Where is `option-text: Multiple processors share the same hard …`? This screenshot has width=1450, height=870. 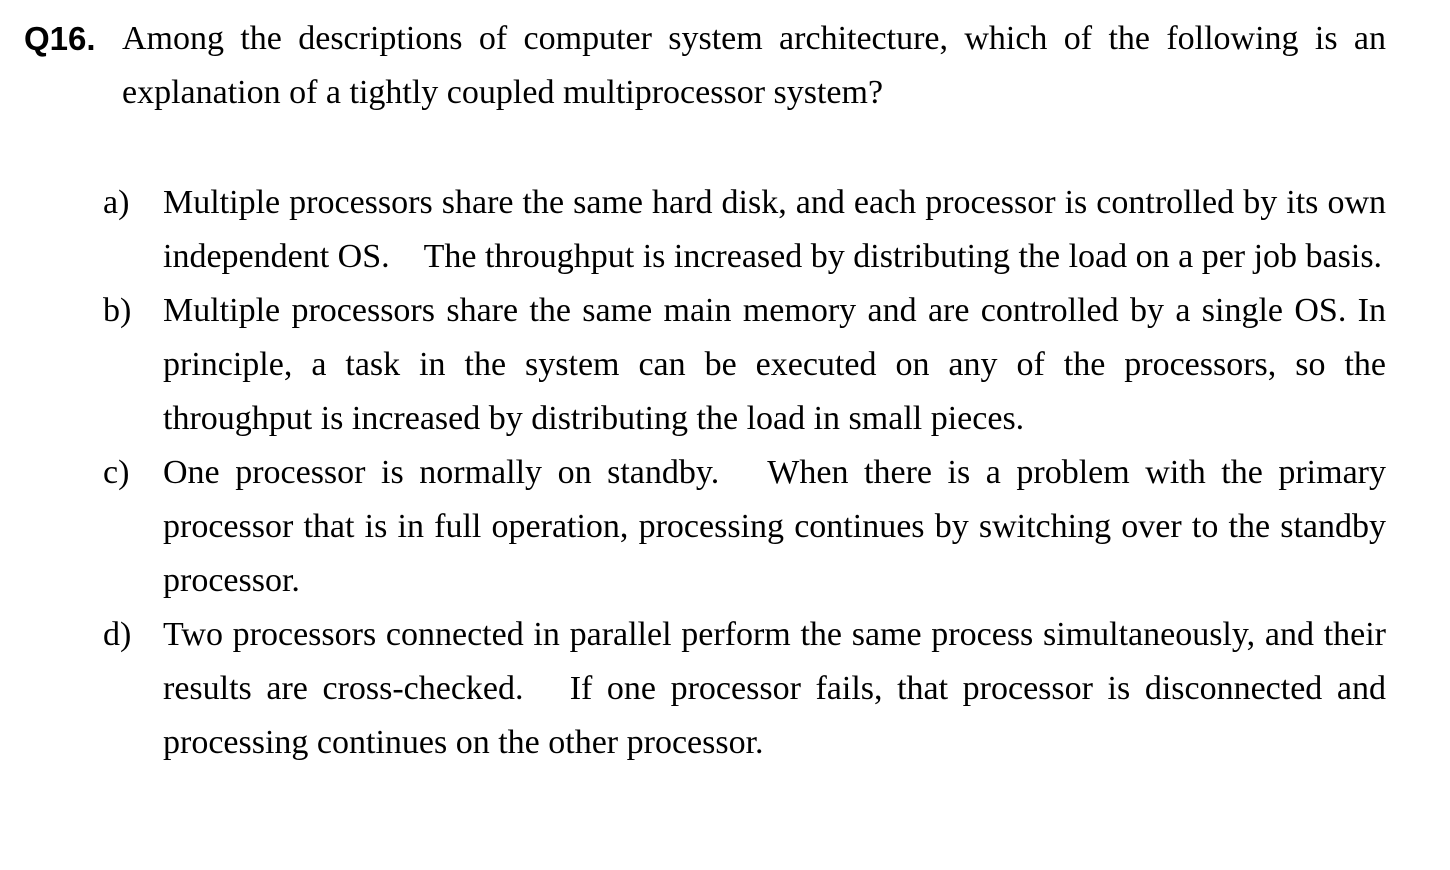 option-text: Multiple processors share the same hard … is located at coordinates (779, 229).